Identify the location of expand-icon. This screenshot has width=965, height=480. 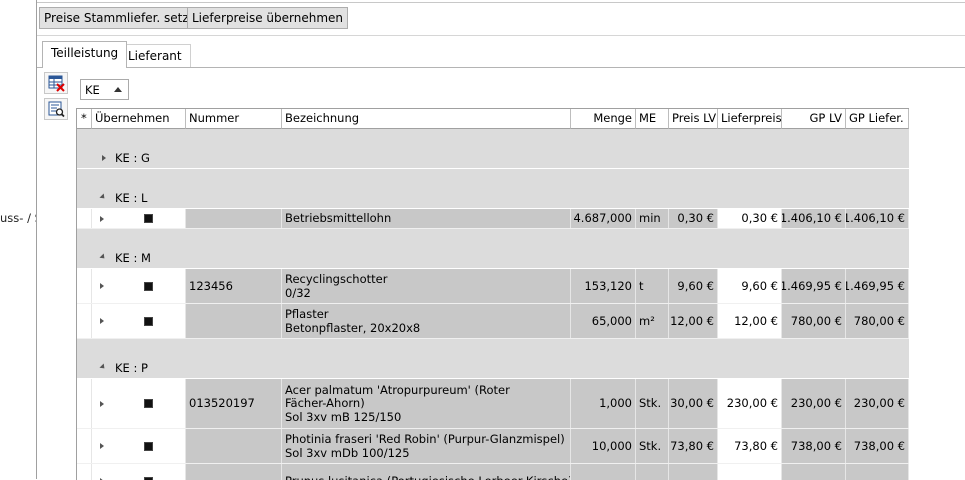
(104, 158).